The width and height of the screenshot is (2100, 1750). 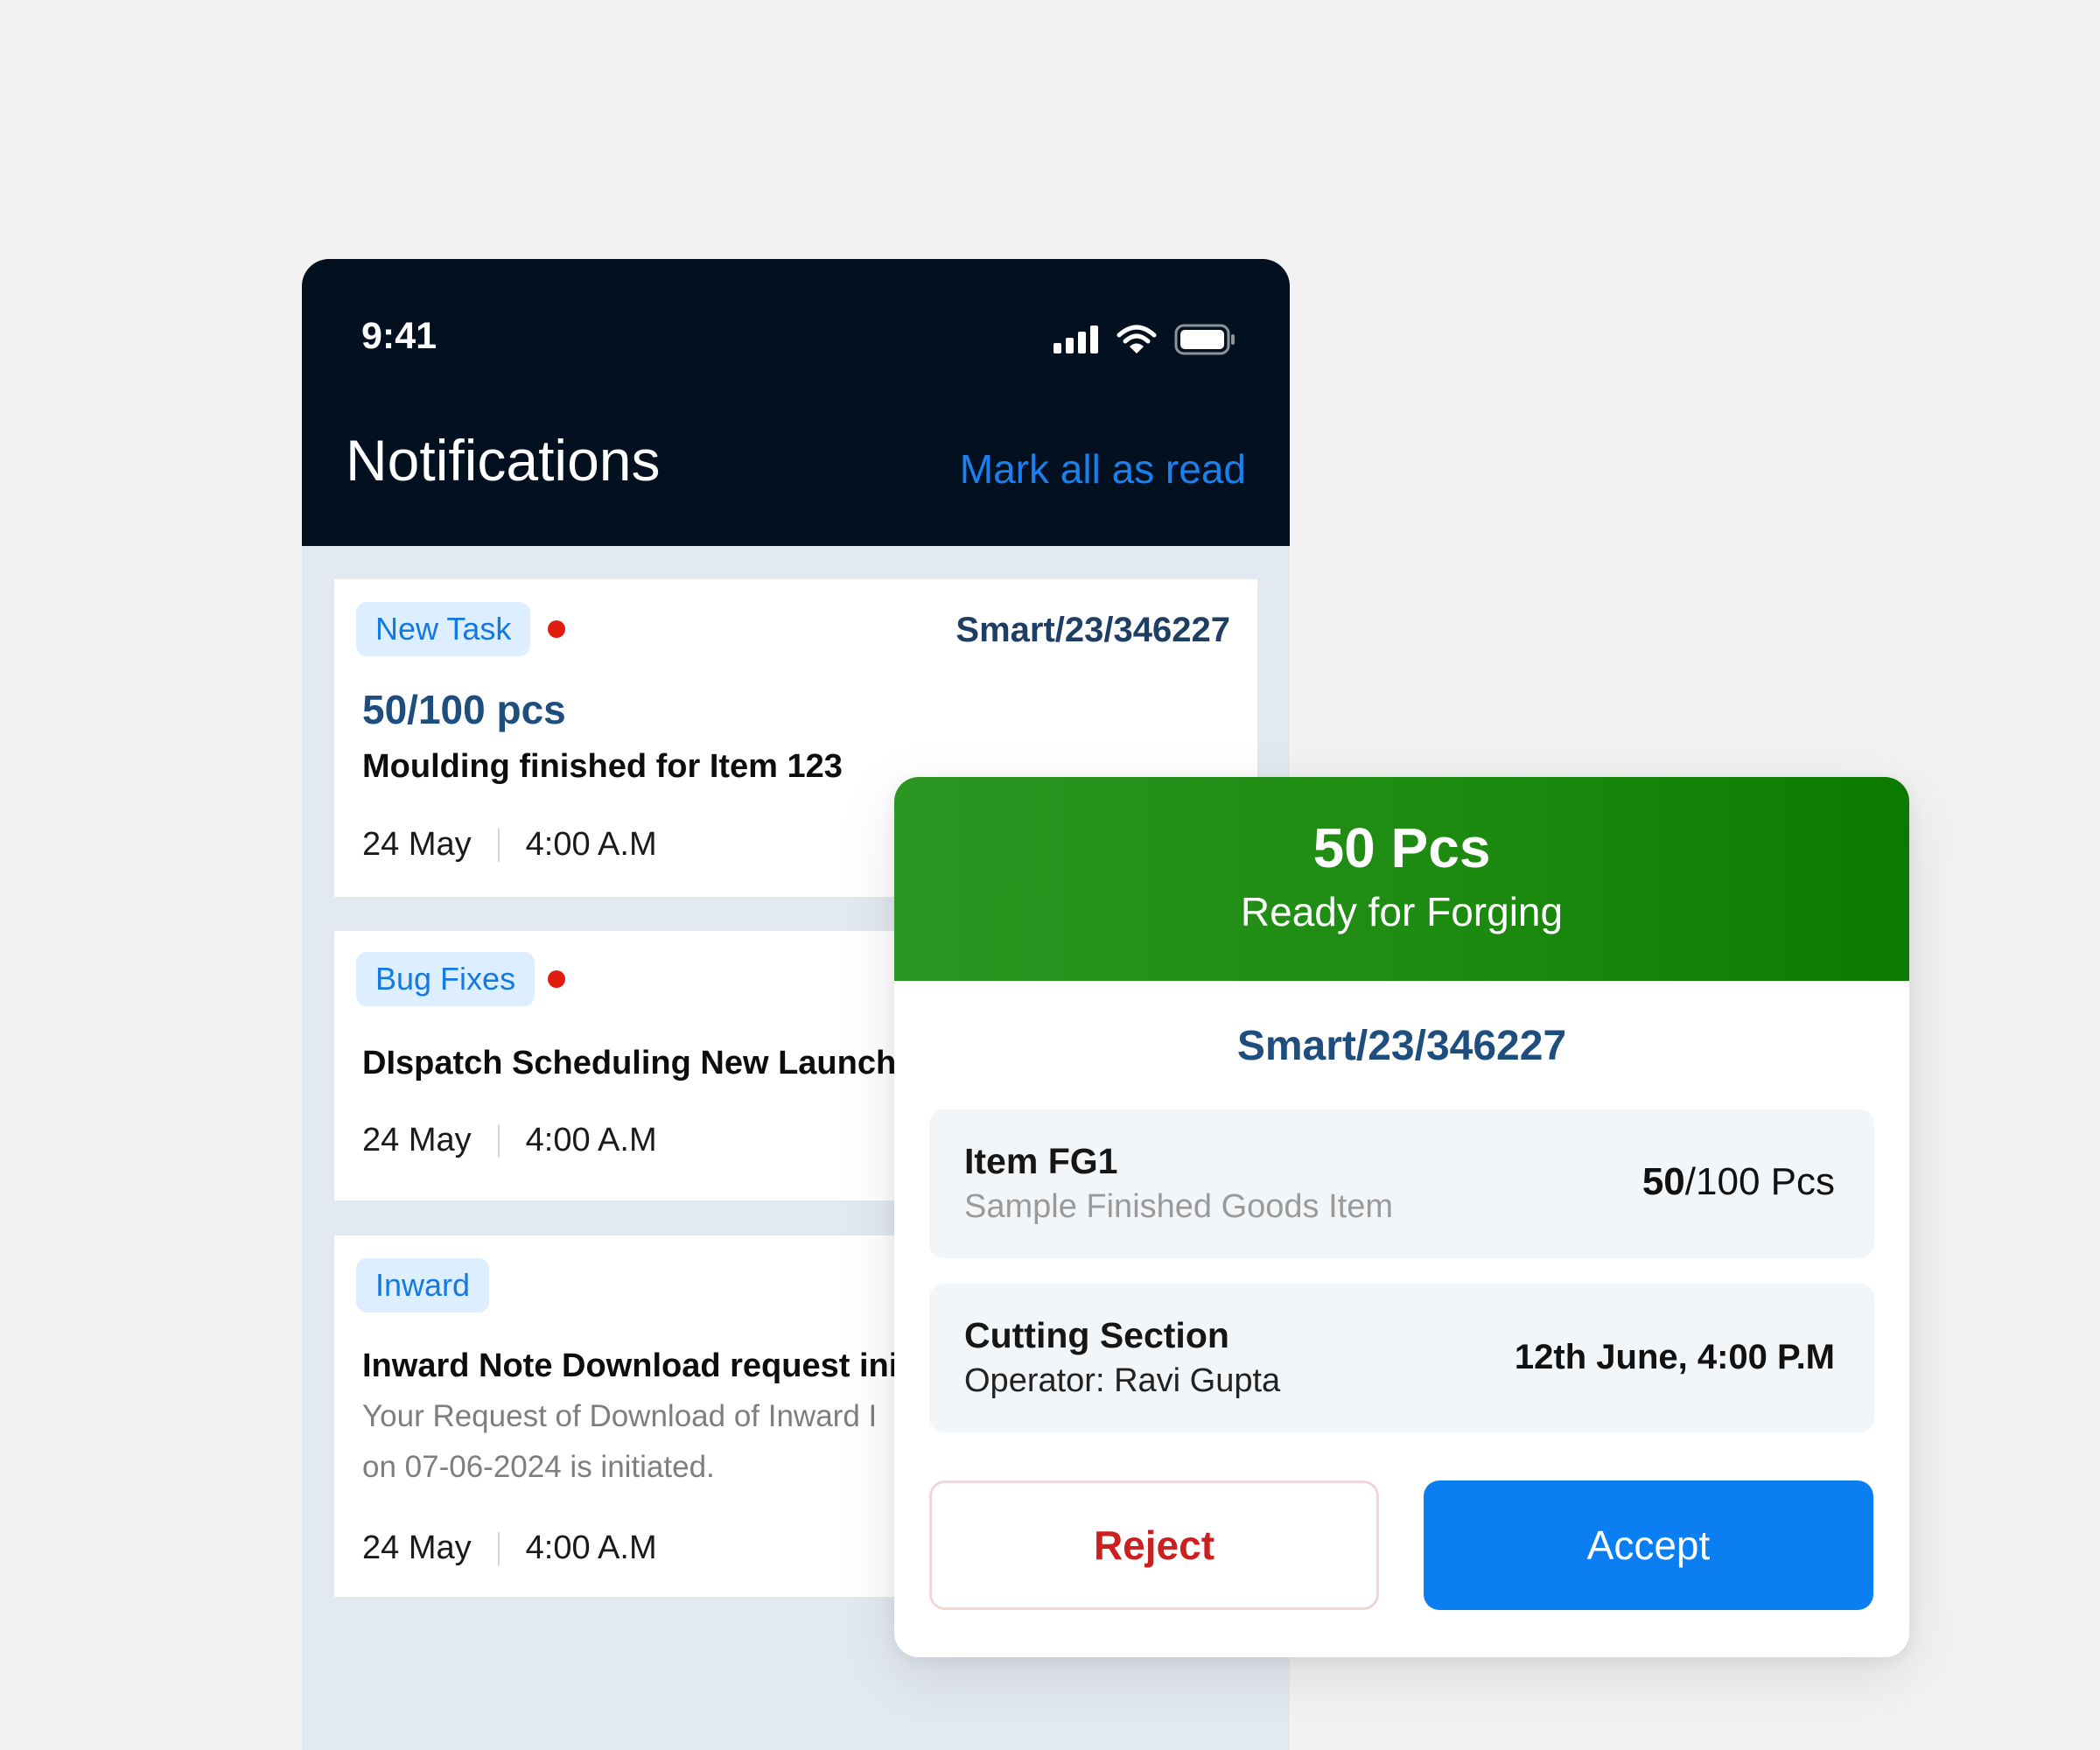 What do you see at coordinates (503, 460) in the screenshot?
I see `page-title: Notifications` at bounding box center [503, 460].